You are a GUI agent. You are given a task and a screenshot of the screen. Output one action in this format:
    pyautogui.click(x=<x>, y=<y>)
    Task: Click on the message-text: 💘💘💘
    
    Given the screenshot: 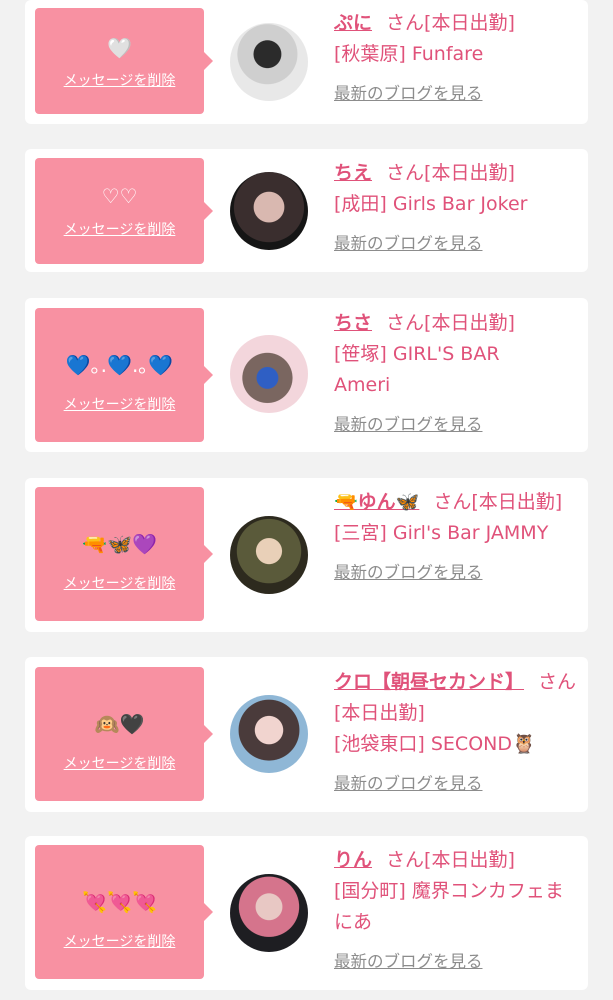 What is the action you would take?
    pyautogui.click(x=119, y=902)
    